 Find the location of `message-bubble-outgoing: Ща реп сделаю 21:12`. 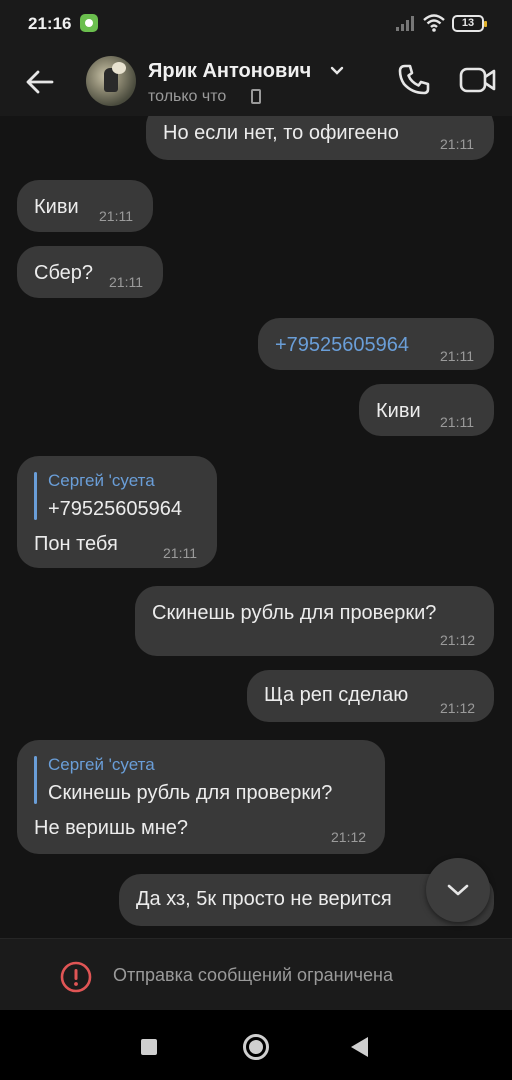

message-bubble-outgoing: Ща реп сделаю 21:12 is located at coordinates (370, 696).